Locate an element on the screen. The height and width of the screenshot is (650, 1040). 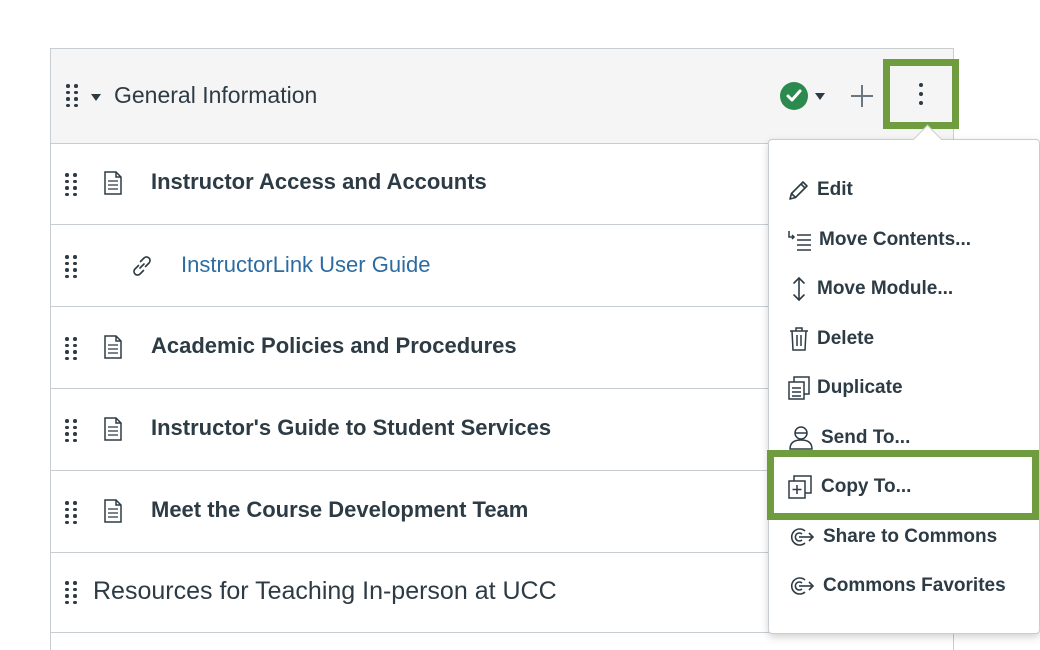
user-icon is located at coordinates (801, 438).